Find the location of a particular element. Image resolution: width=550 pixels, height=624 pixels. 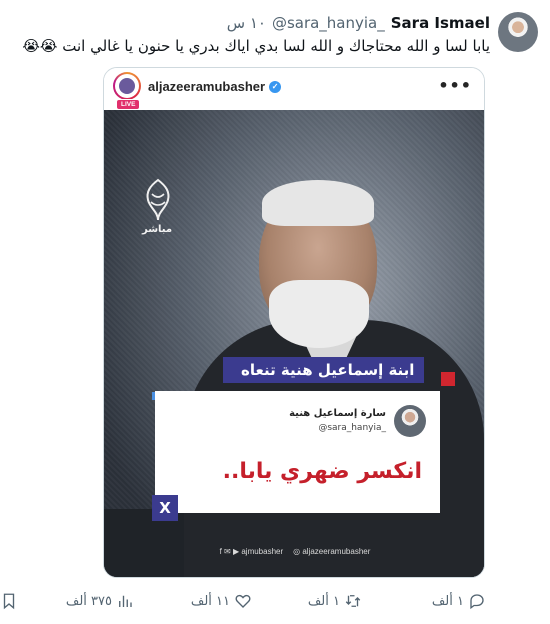

author-line: Sara Ismael @sara_hanyia_ ١٠ س is located at coordinates (358, 23).